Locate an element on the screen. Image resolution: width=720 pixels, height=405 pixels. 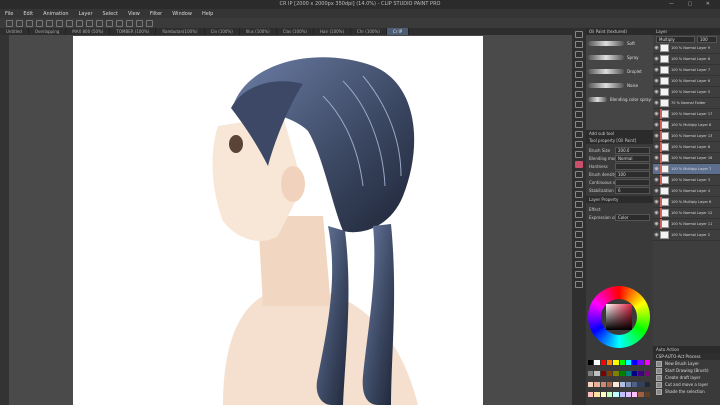
document-tab: Illus (100%) is located at coordinates (258, 31).